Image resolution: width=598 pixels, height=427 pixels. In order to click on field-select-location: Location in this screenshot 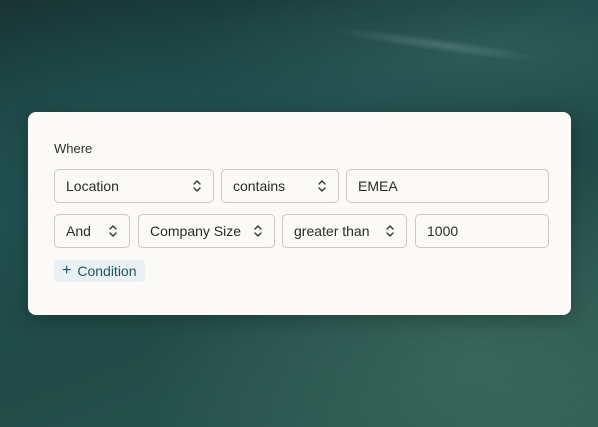, I will do `click(134, 186)`.